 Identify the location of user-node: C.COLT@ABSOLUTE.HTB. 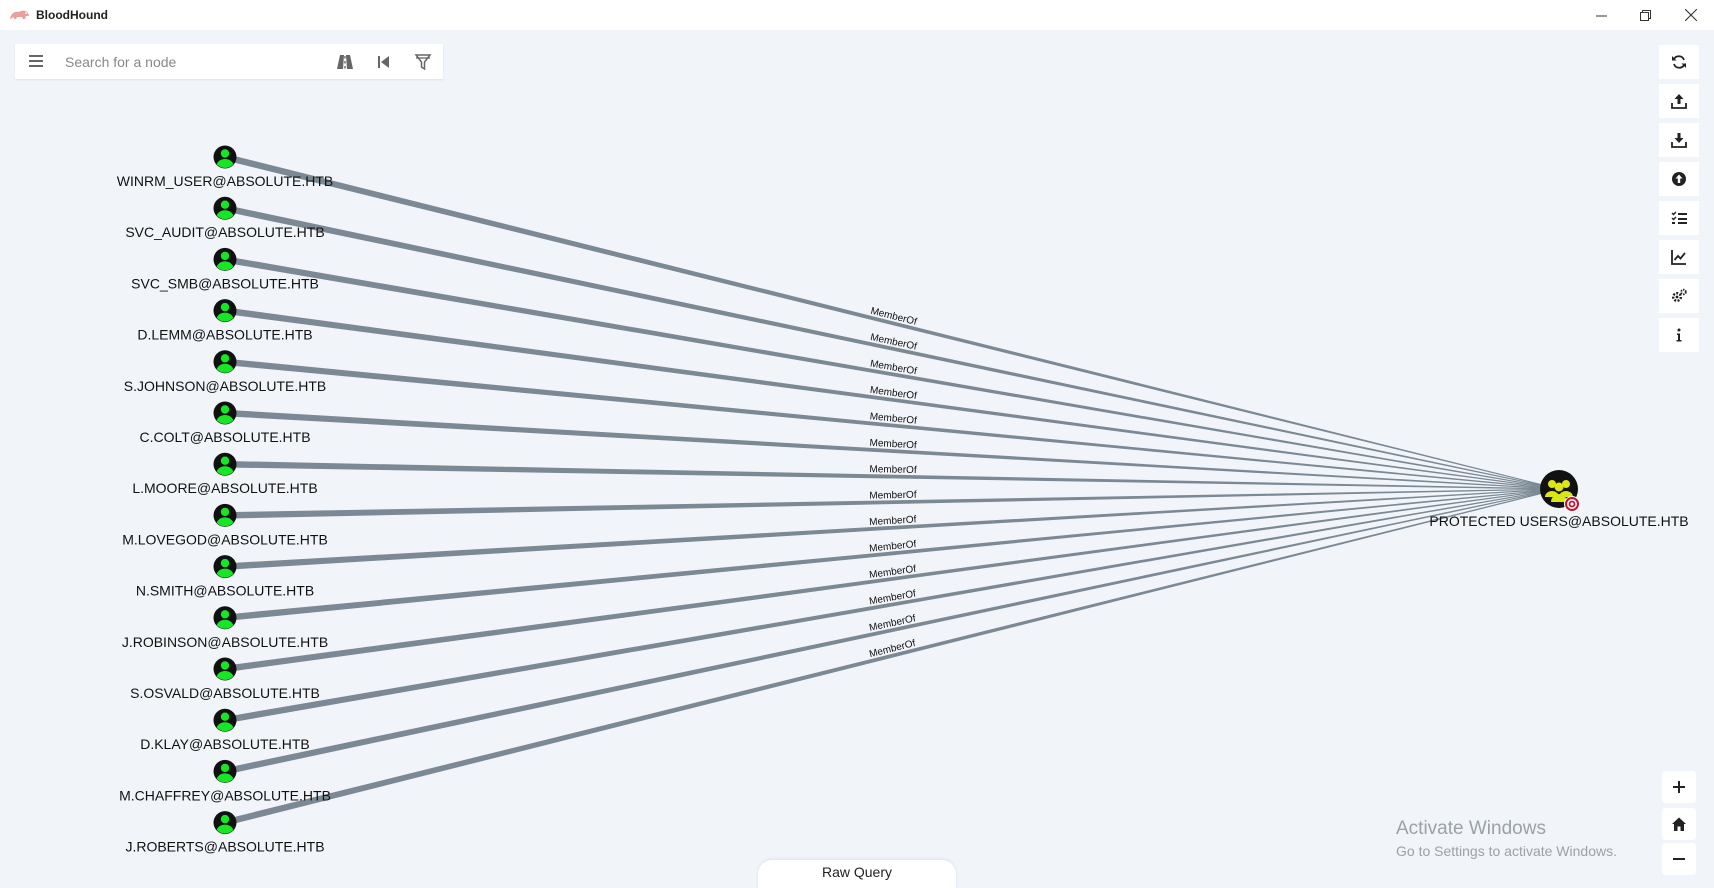
(225, 423).